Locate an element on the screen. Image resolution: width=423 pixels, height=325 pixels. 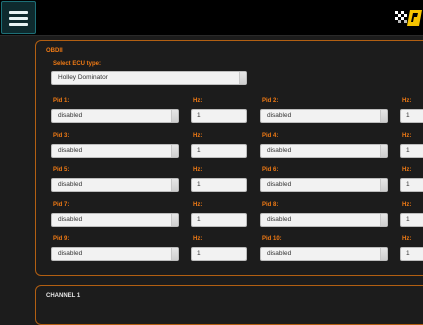
pid-label: Pid 6: is located at coordinates (270, 170).